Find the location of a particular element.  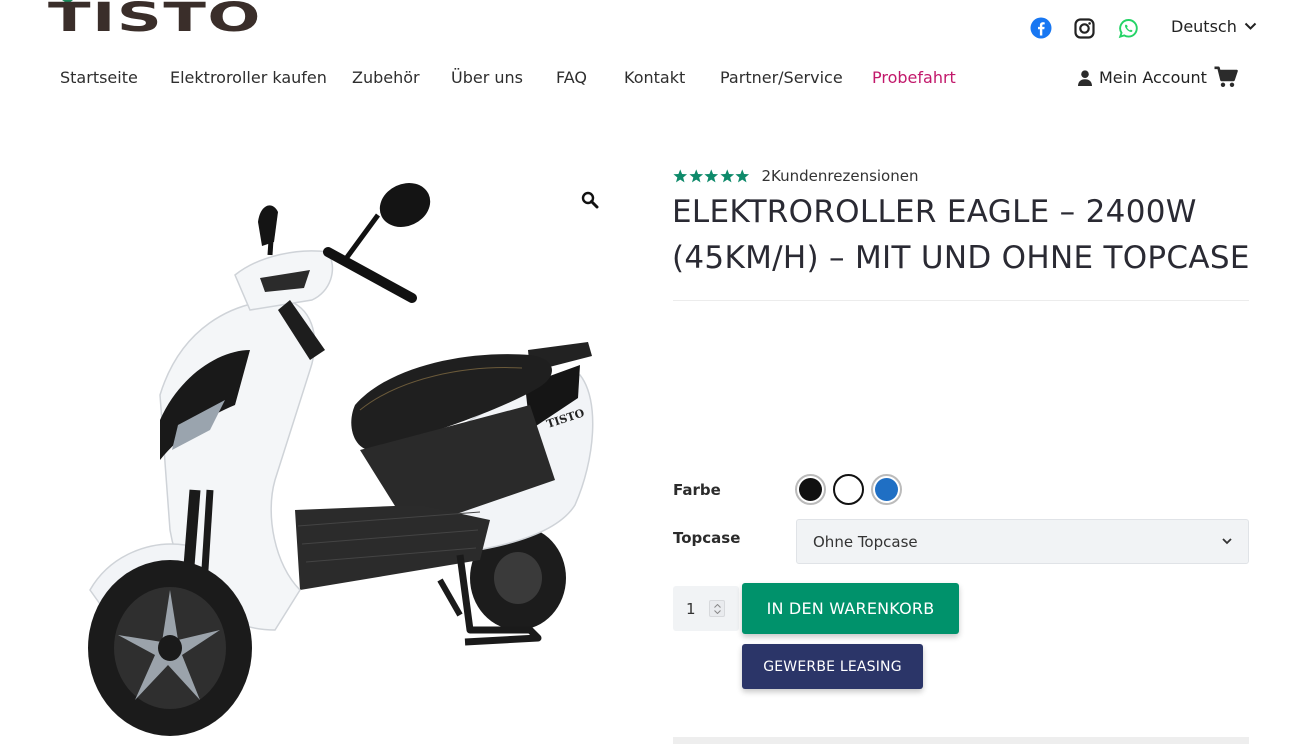

title-divider is located at coordinates (961, 300).